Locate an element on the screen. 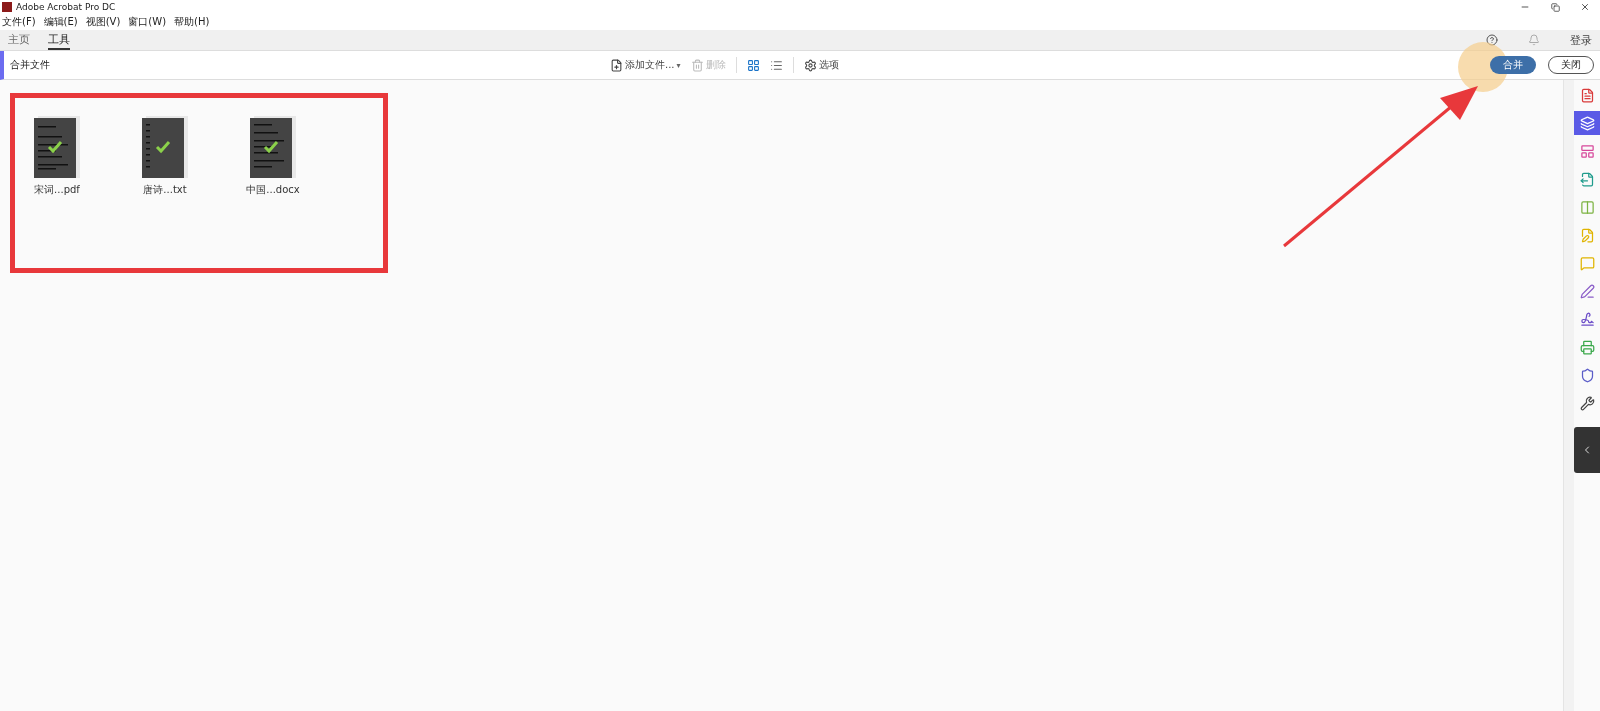 Image resolution: width=1600 pixels, height=711 pixels. file-name: 唐诗...txt is located at coordinates (165, 190).